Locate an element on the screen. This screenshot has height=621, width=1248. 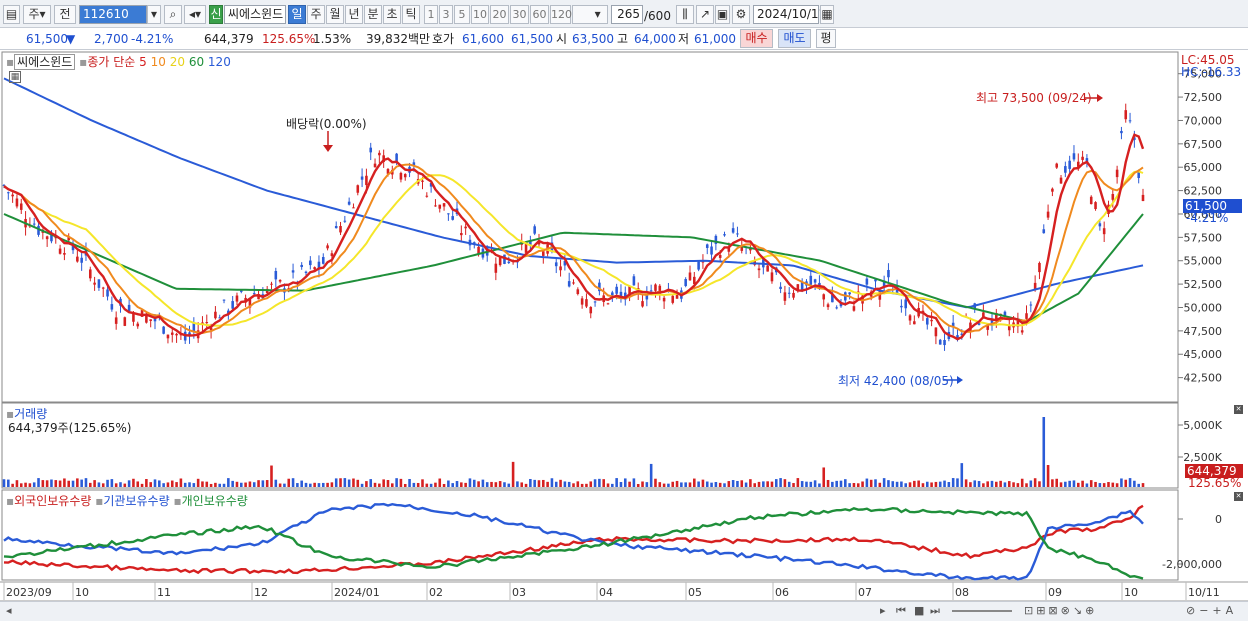
x-tick-label: 07 is located at coordinates (865, 592).